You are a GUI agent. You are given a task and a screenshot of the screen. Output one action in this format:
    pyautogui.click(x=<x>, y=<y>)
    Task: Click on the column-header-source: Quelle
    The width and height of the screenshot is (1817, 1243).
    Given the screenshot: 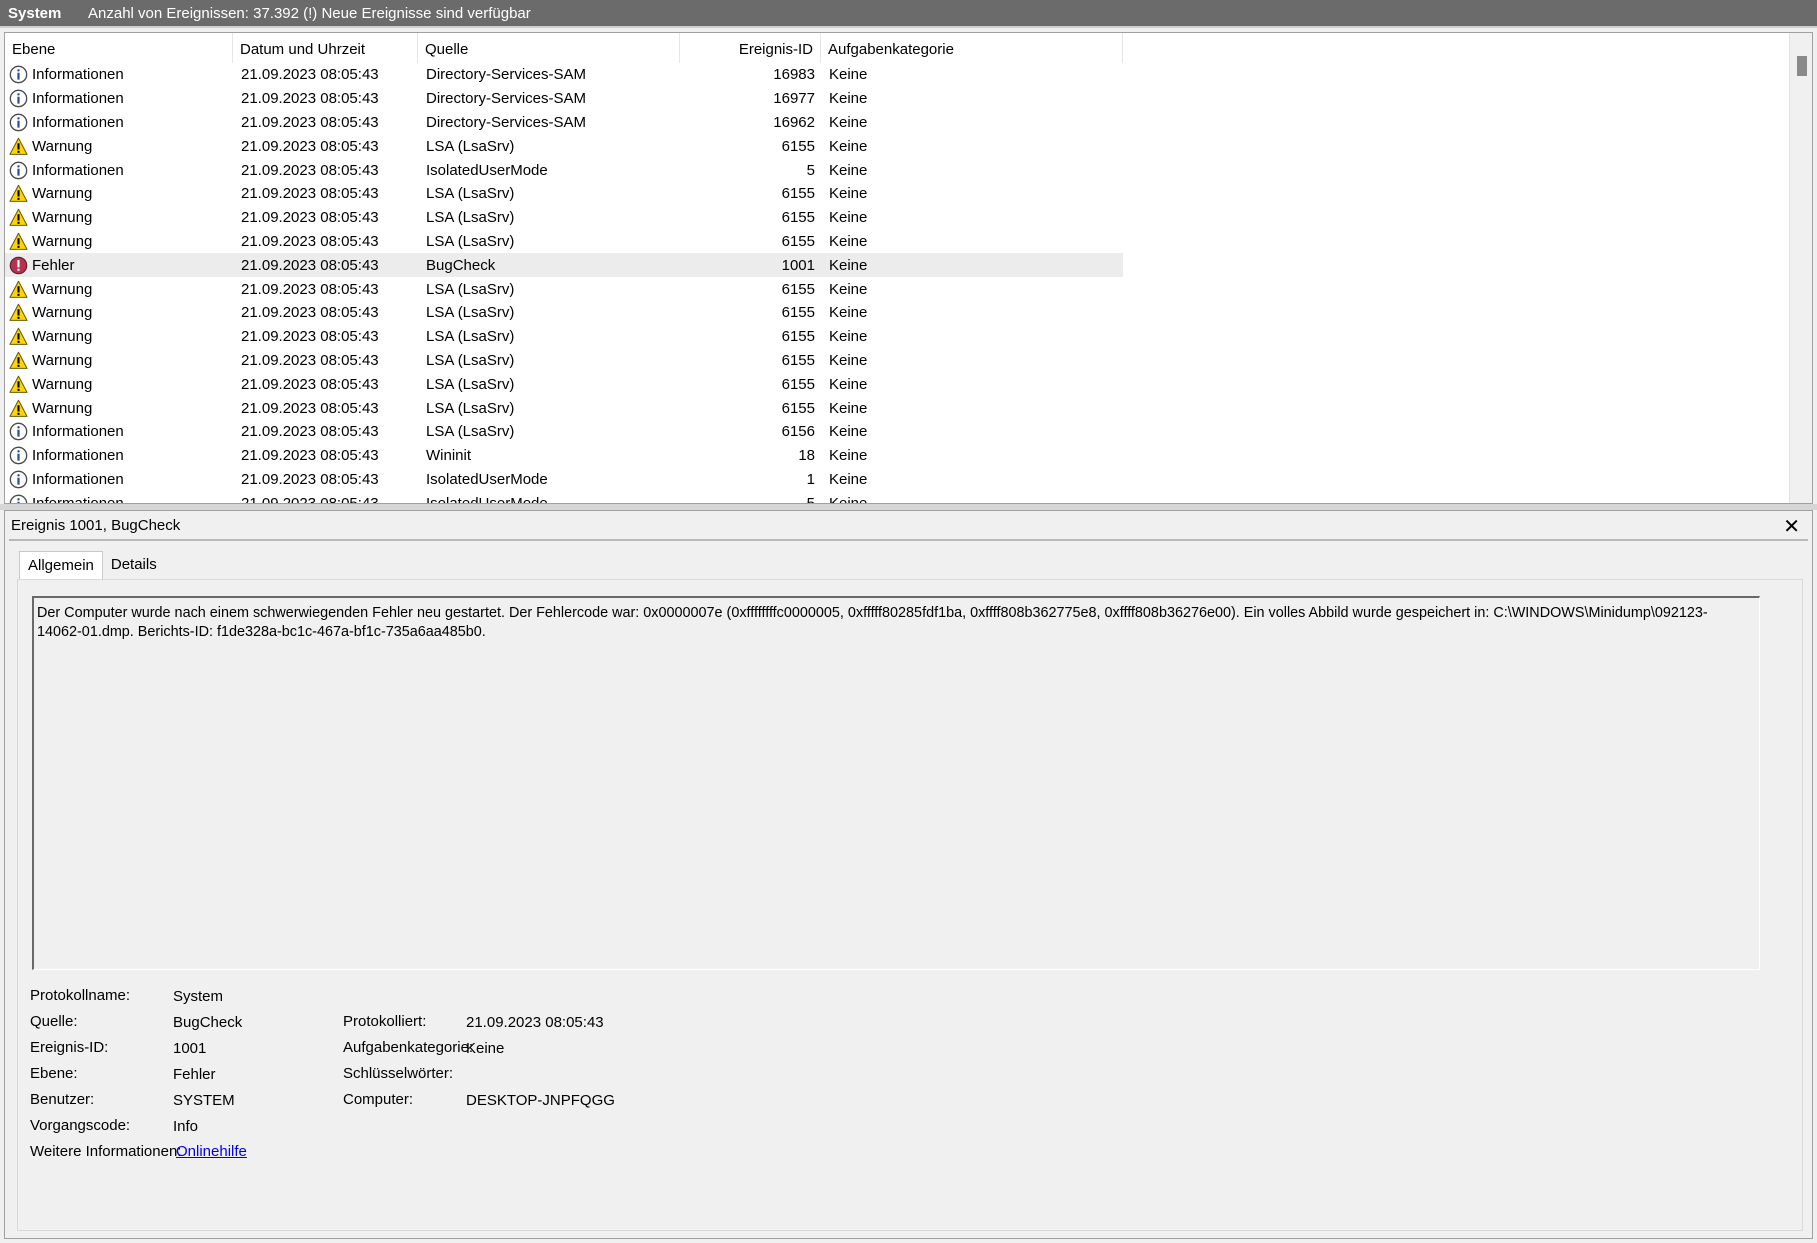 What is the action you would take?
    pyautogui.click(x=549, y=48)
    